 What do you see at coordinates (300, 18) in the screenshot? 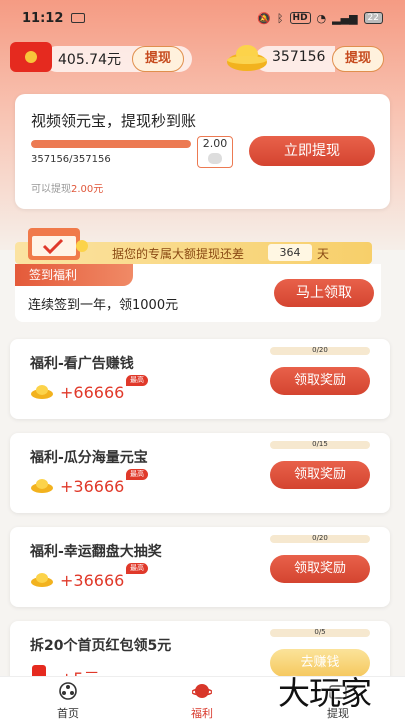
I see `hd-icon: HD` at bounding box center [300, 18].